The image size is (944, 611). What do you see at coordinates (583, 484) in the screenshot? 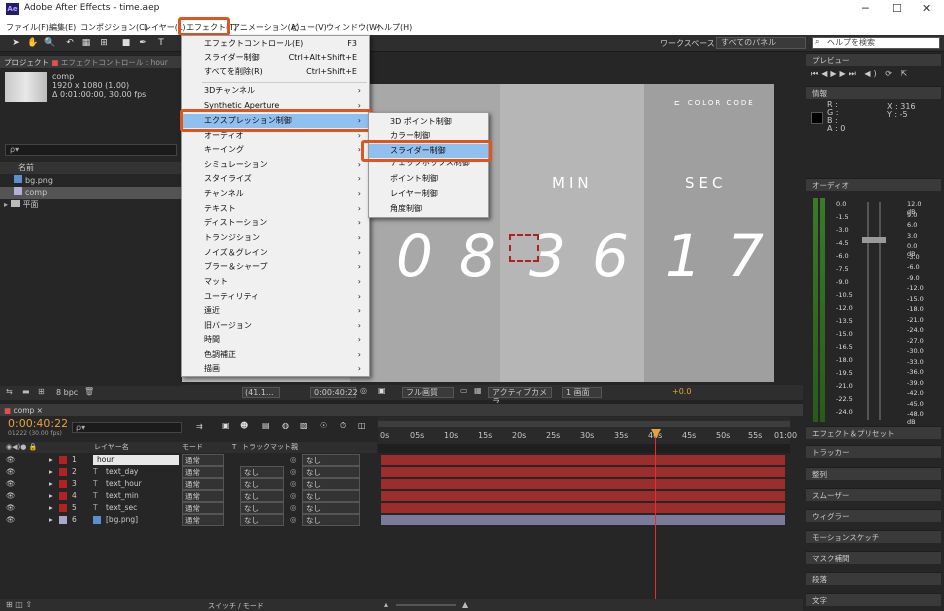
I see `layer-bar-text-hour` at bounding box center [583, 484].